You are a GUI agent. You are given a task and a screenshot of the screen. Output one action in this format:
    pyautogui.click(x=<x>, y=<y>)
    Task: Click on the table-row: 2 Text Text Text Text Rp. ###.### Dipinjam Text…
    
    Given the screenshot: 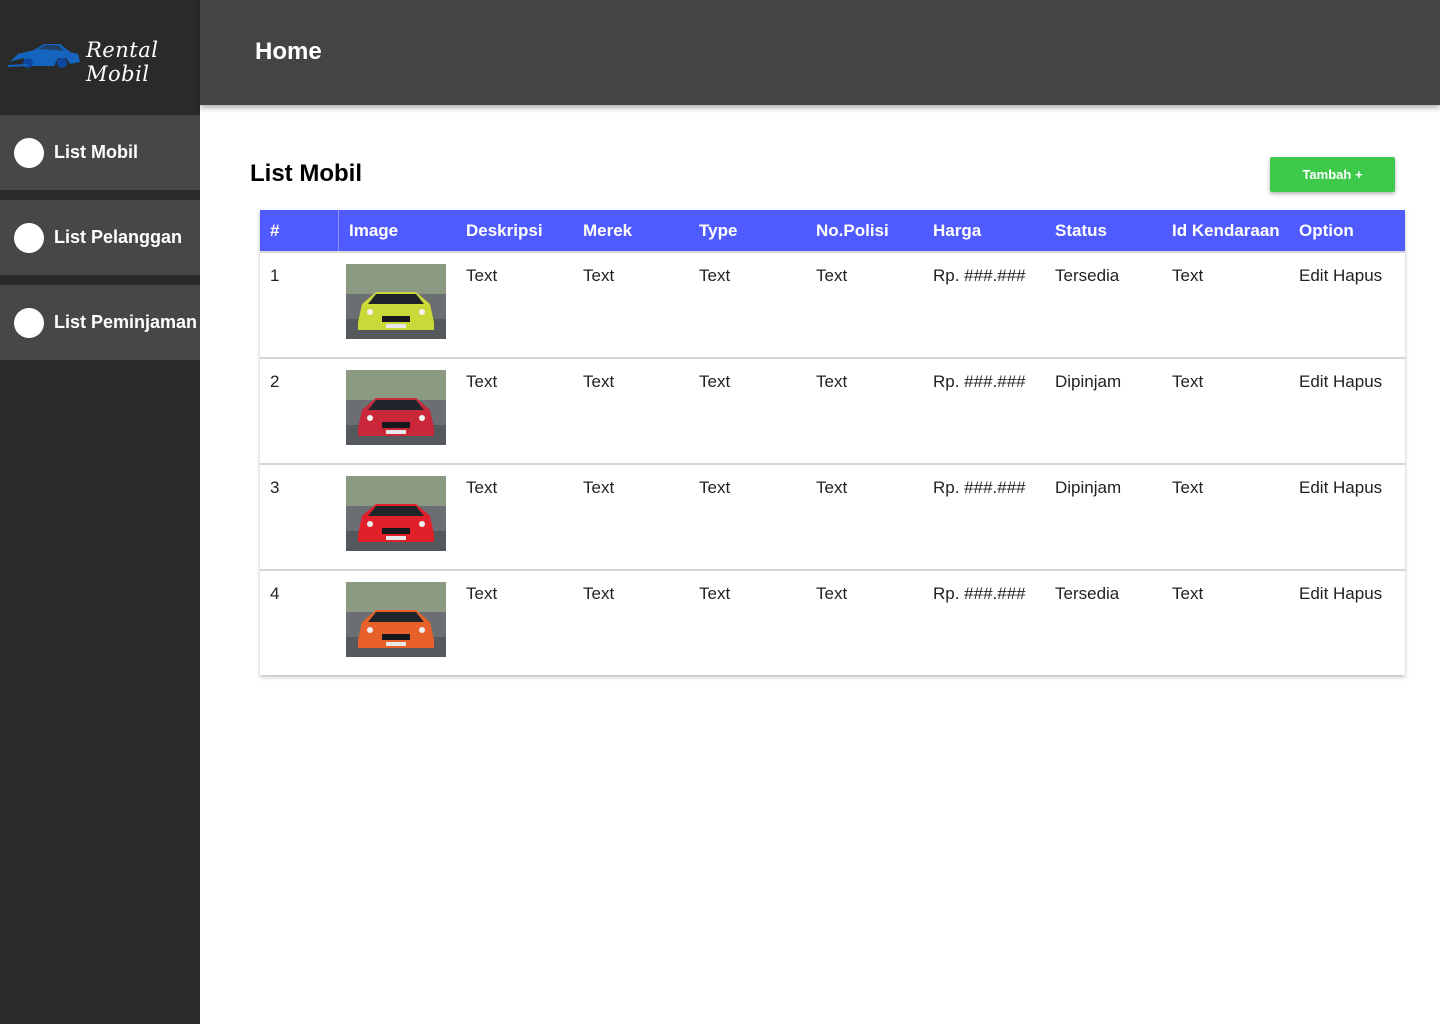 What is the action you would take?
    pyautogui.click(x=832, y=410)
    